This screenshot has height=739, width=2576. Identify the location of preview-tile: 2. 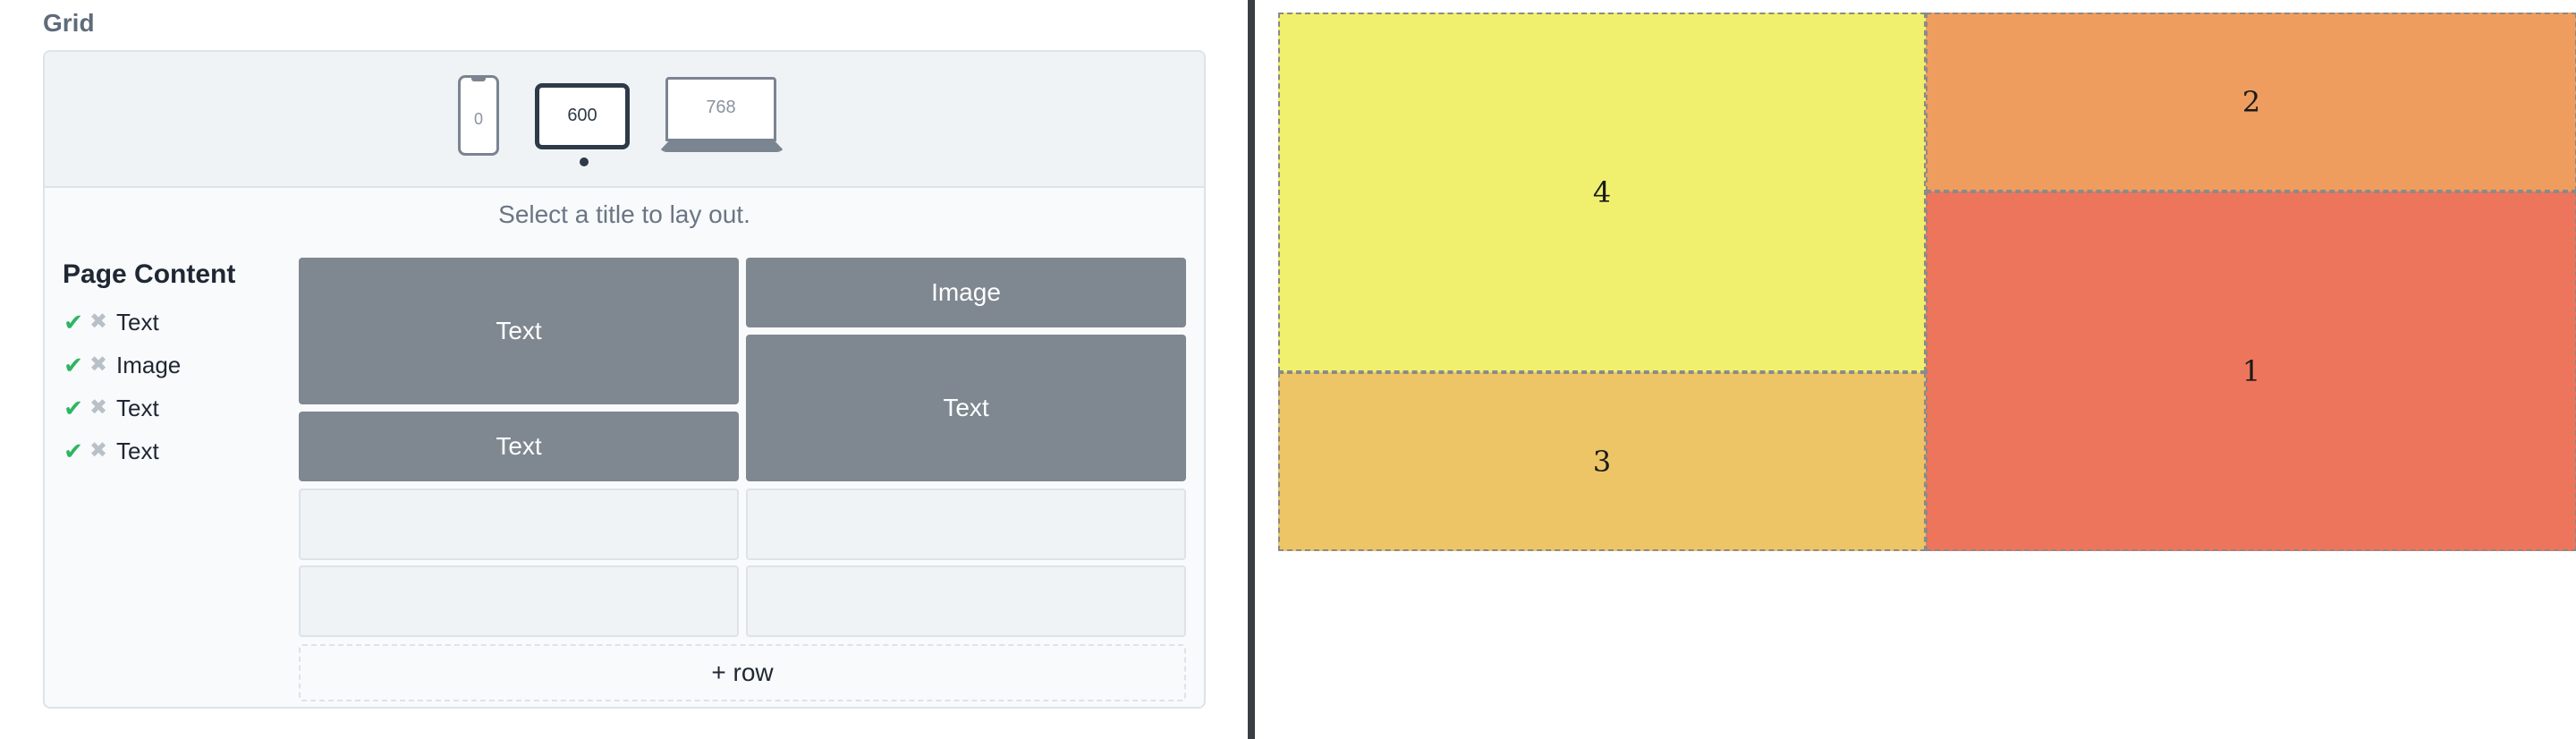
(2251, 102).